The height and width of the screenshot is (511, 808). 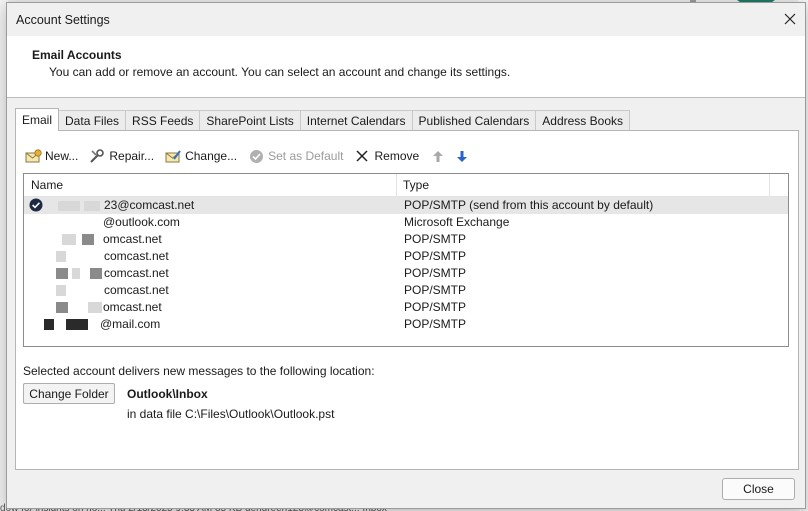 What do you see at coordinates (790, 19) in the screenshot?
I see `close-icon` at bounding box center [790, 19].